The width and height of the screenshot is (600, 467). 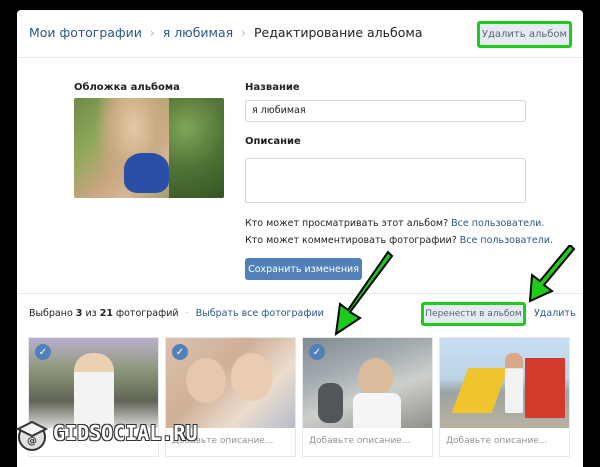 What do you see at coordinates (545, 388) in the screenshot?
I see `photo-playhouse` at bounding box center [545, 388].